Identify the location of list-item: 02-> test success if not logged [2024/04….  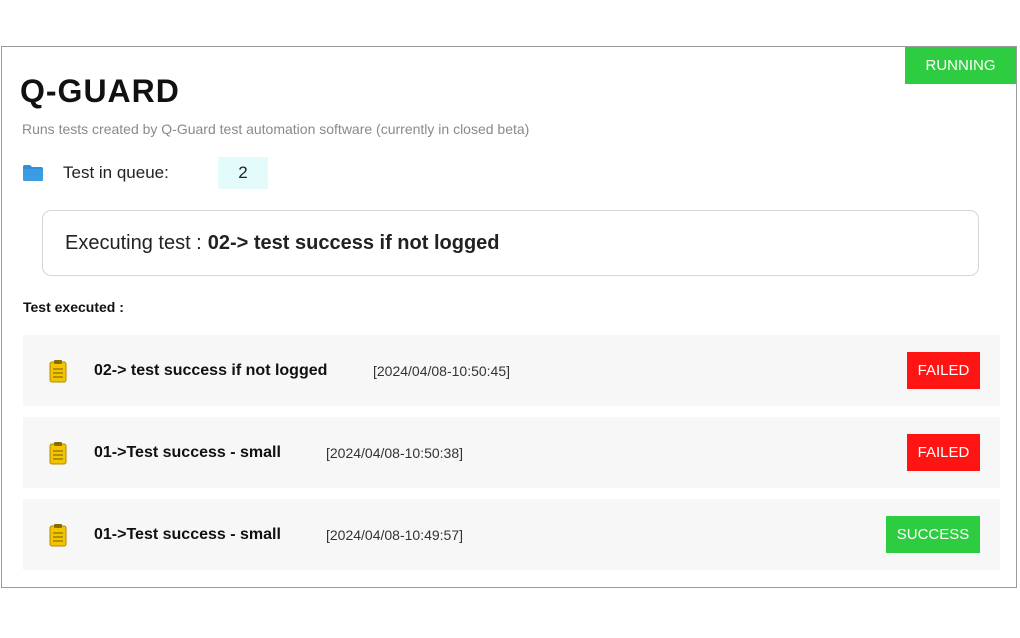
(511, 370).